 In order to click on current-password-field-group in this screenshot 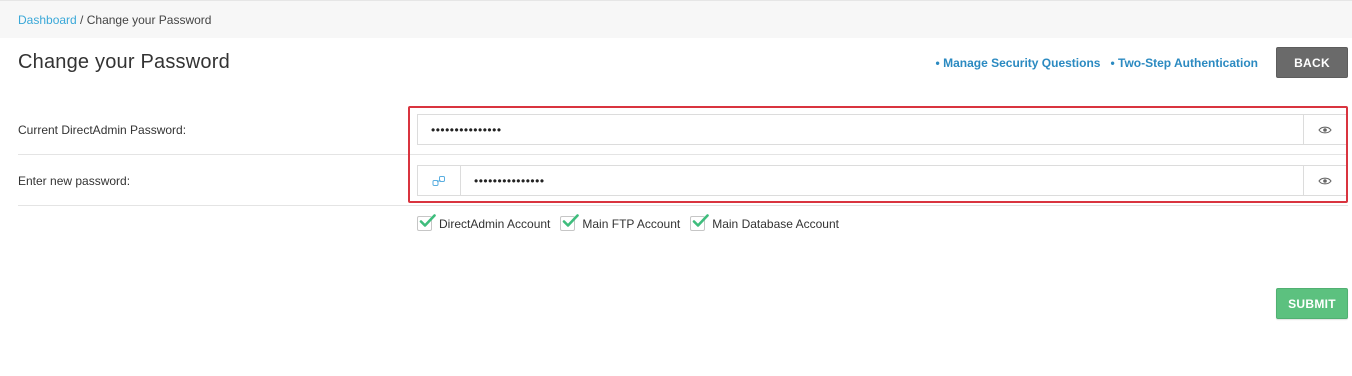, I will do `click(882, 129)`.